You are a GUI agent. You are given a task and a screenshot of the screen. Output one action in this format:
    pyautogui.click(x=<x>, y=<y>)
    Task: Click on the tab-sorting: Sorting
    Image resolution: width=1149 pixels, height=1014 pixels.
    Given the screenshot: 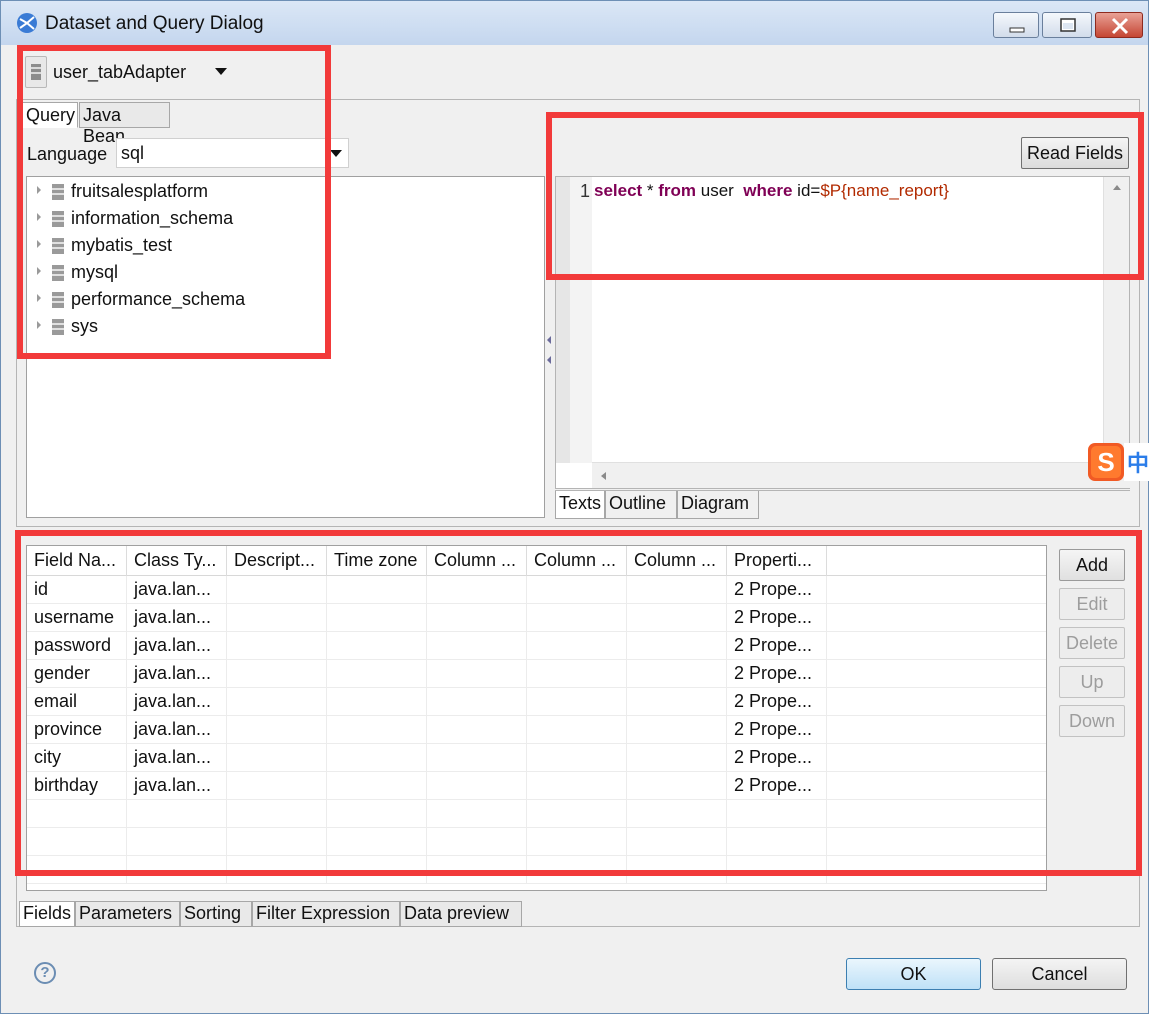 What is the action you would take?
    pyautogui.click(x=216, y=914)
    